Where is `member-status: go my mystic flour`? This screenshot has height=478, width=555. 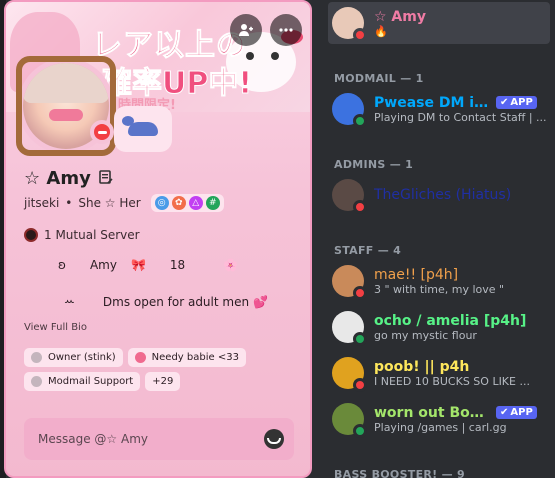 member-status: go my mystic flour is located at coordinates (425, 335).